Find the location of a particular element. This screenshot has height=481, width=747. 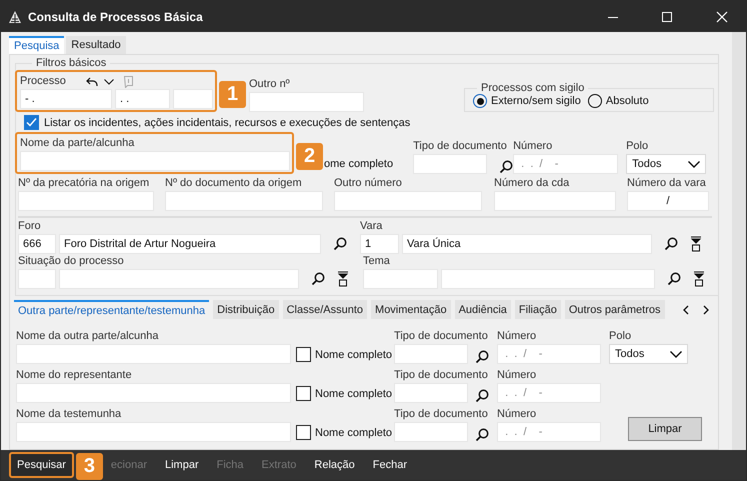

tab: Audiência is located at coordinates (482, 309).